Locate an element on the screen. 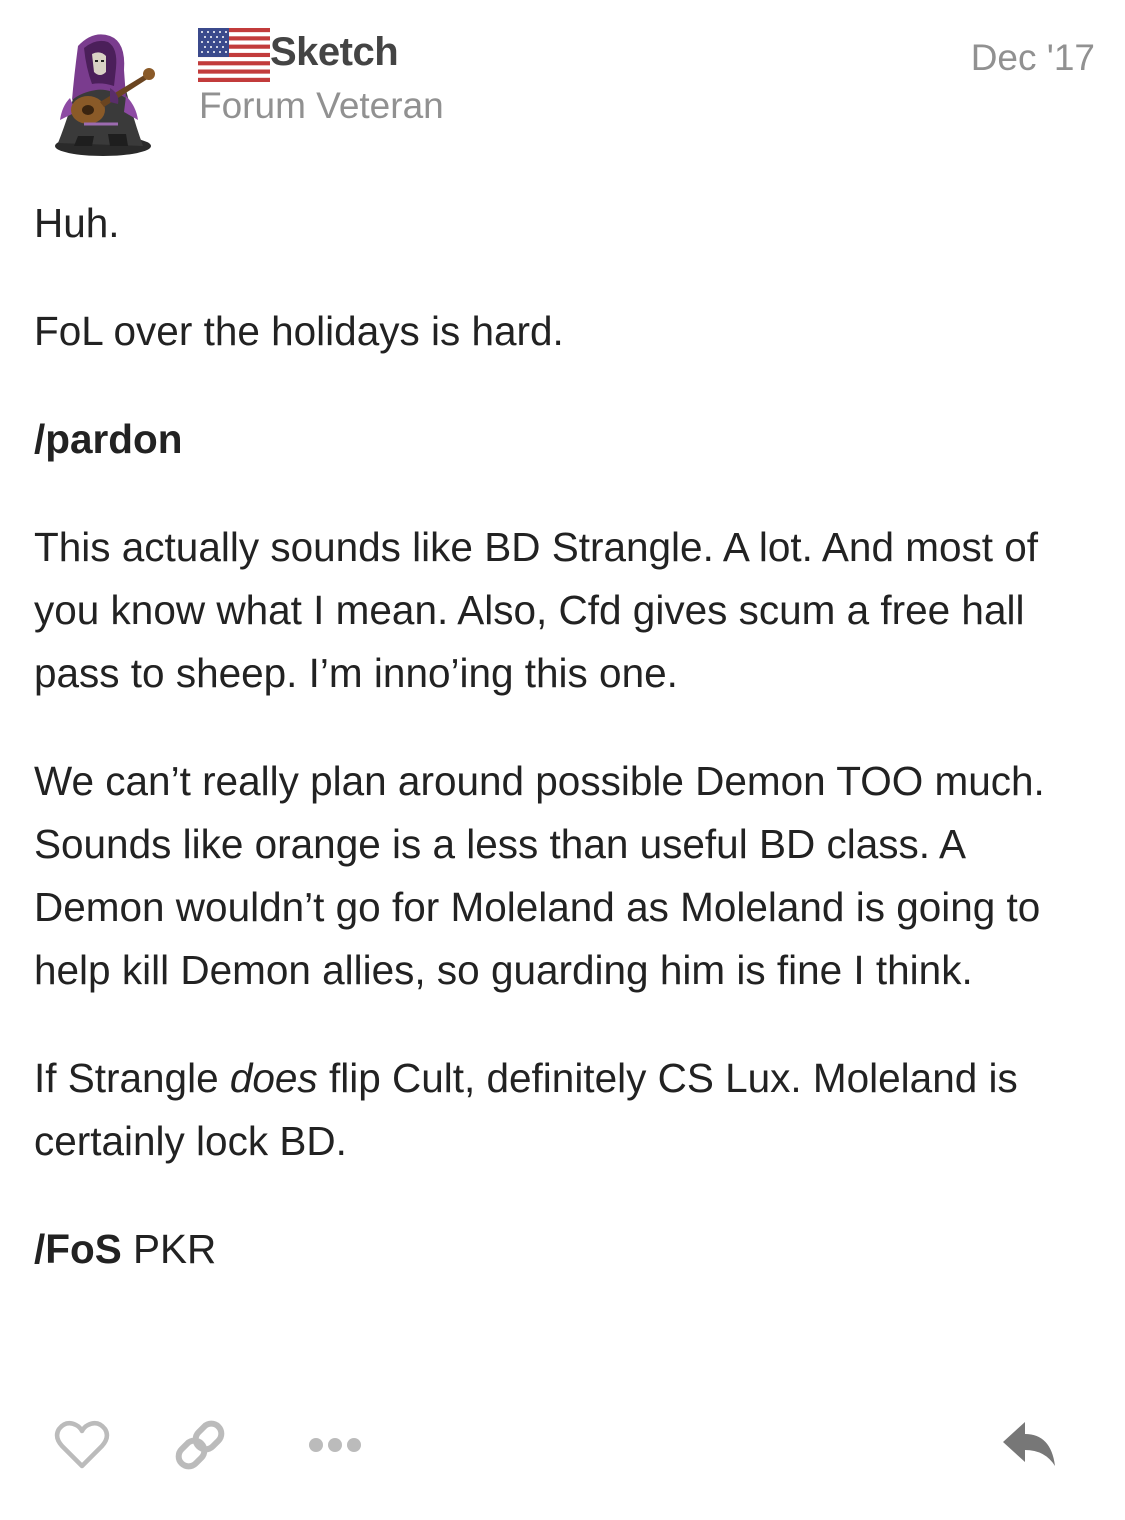 The image size is (1125, 1520). bold-command: /pardon is located at coordinates (108, 439).